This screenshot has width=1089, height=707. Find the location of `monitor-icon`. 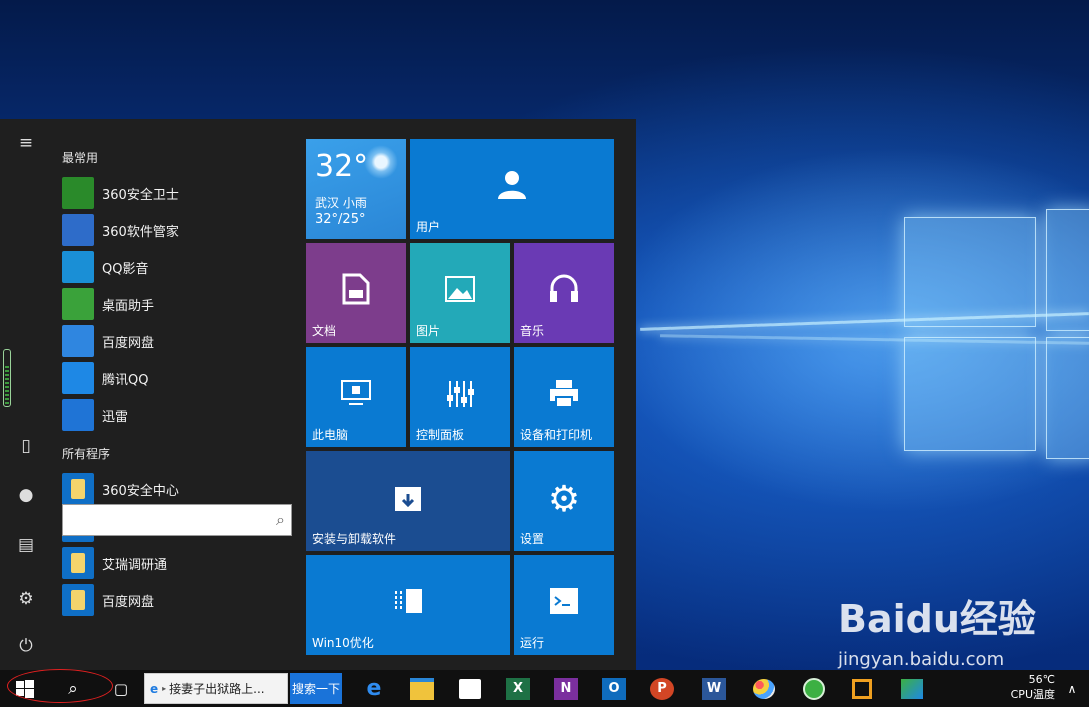

monitor-icon is located at coordinates (356, 397).